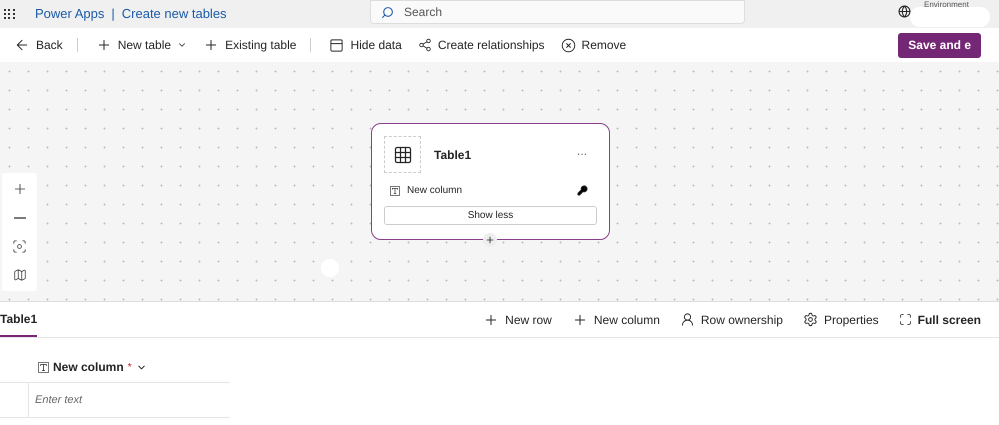  Describe the element at coordinates (19, 275) in the screenshot. I see `map-icon` at that location.